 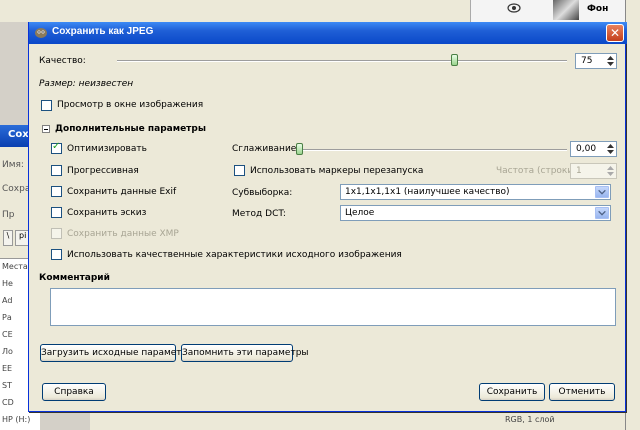 I want to click on comment-label: Комментарий, so click(x=74, y=278).